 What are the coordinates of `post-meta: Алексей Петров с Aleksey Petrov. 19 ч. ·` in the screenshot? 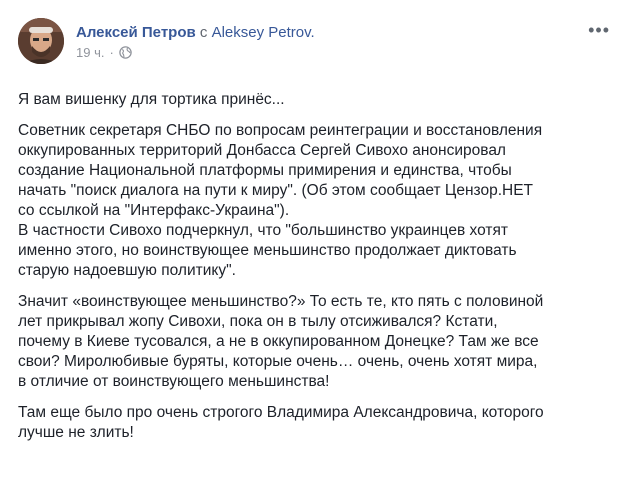 It's located at (195, 39).